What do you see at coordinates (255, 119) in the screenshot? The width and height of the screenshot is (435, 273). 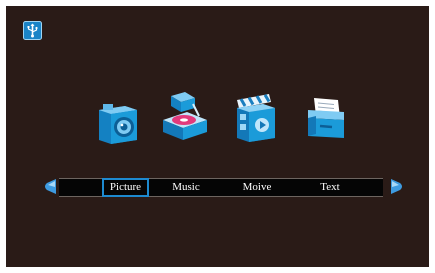 I see `clapperboard-icon` at bounding box center [255, 119].